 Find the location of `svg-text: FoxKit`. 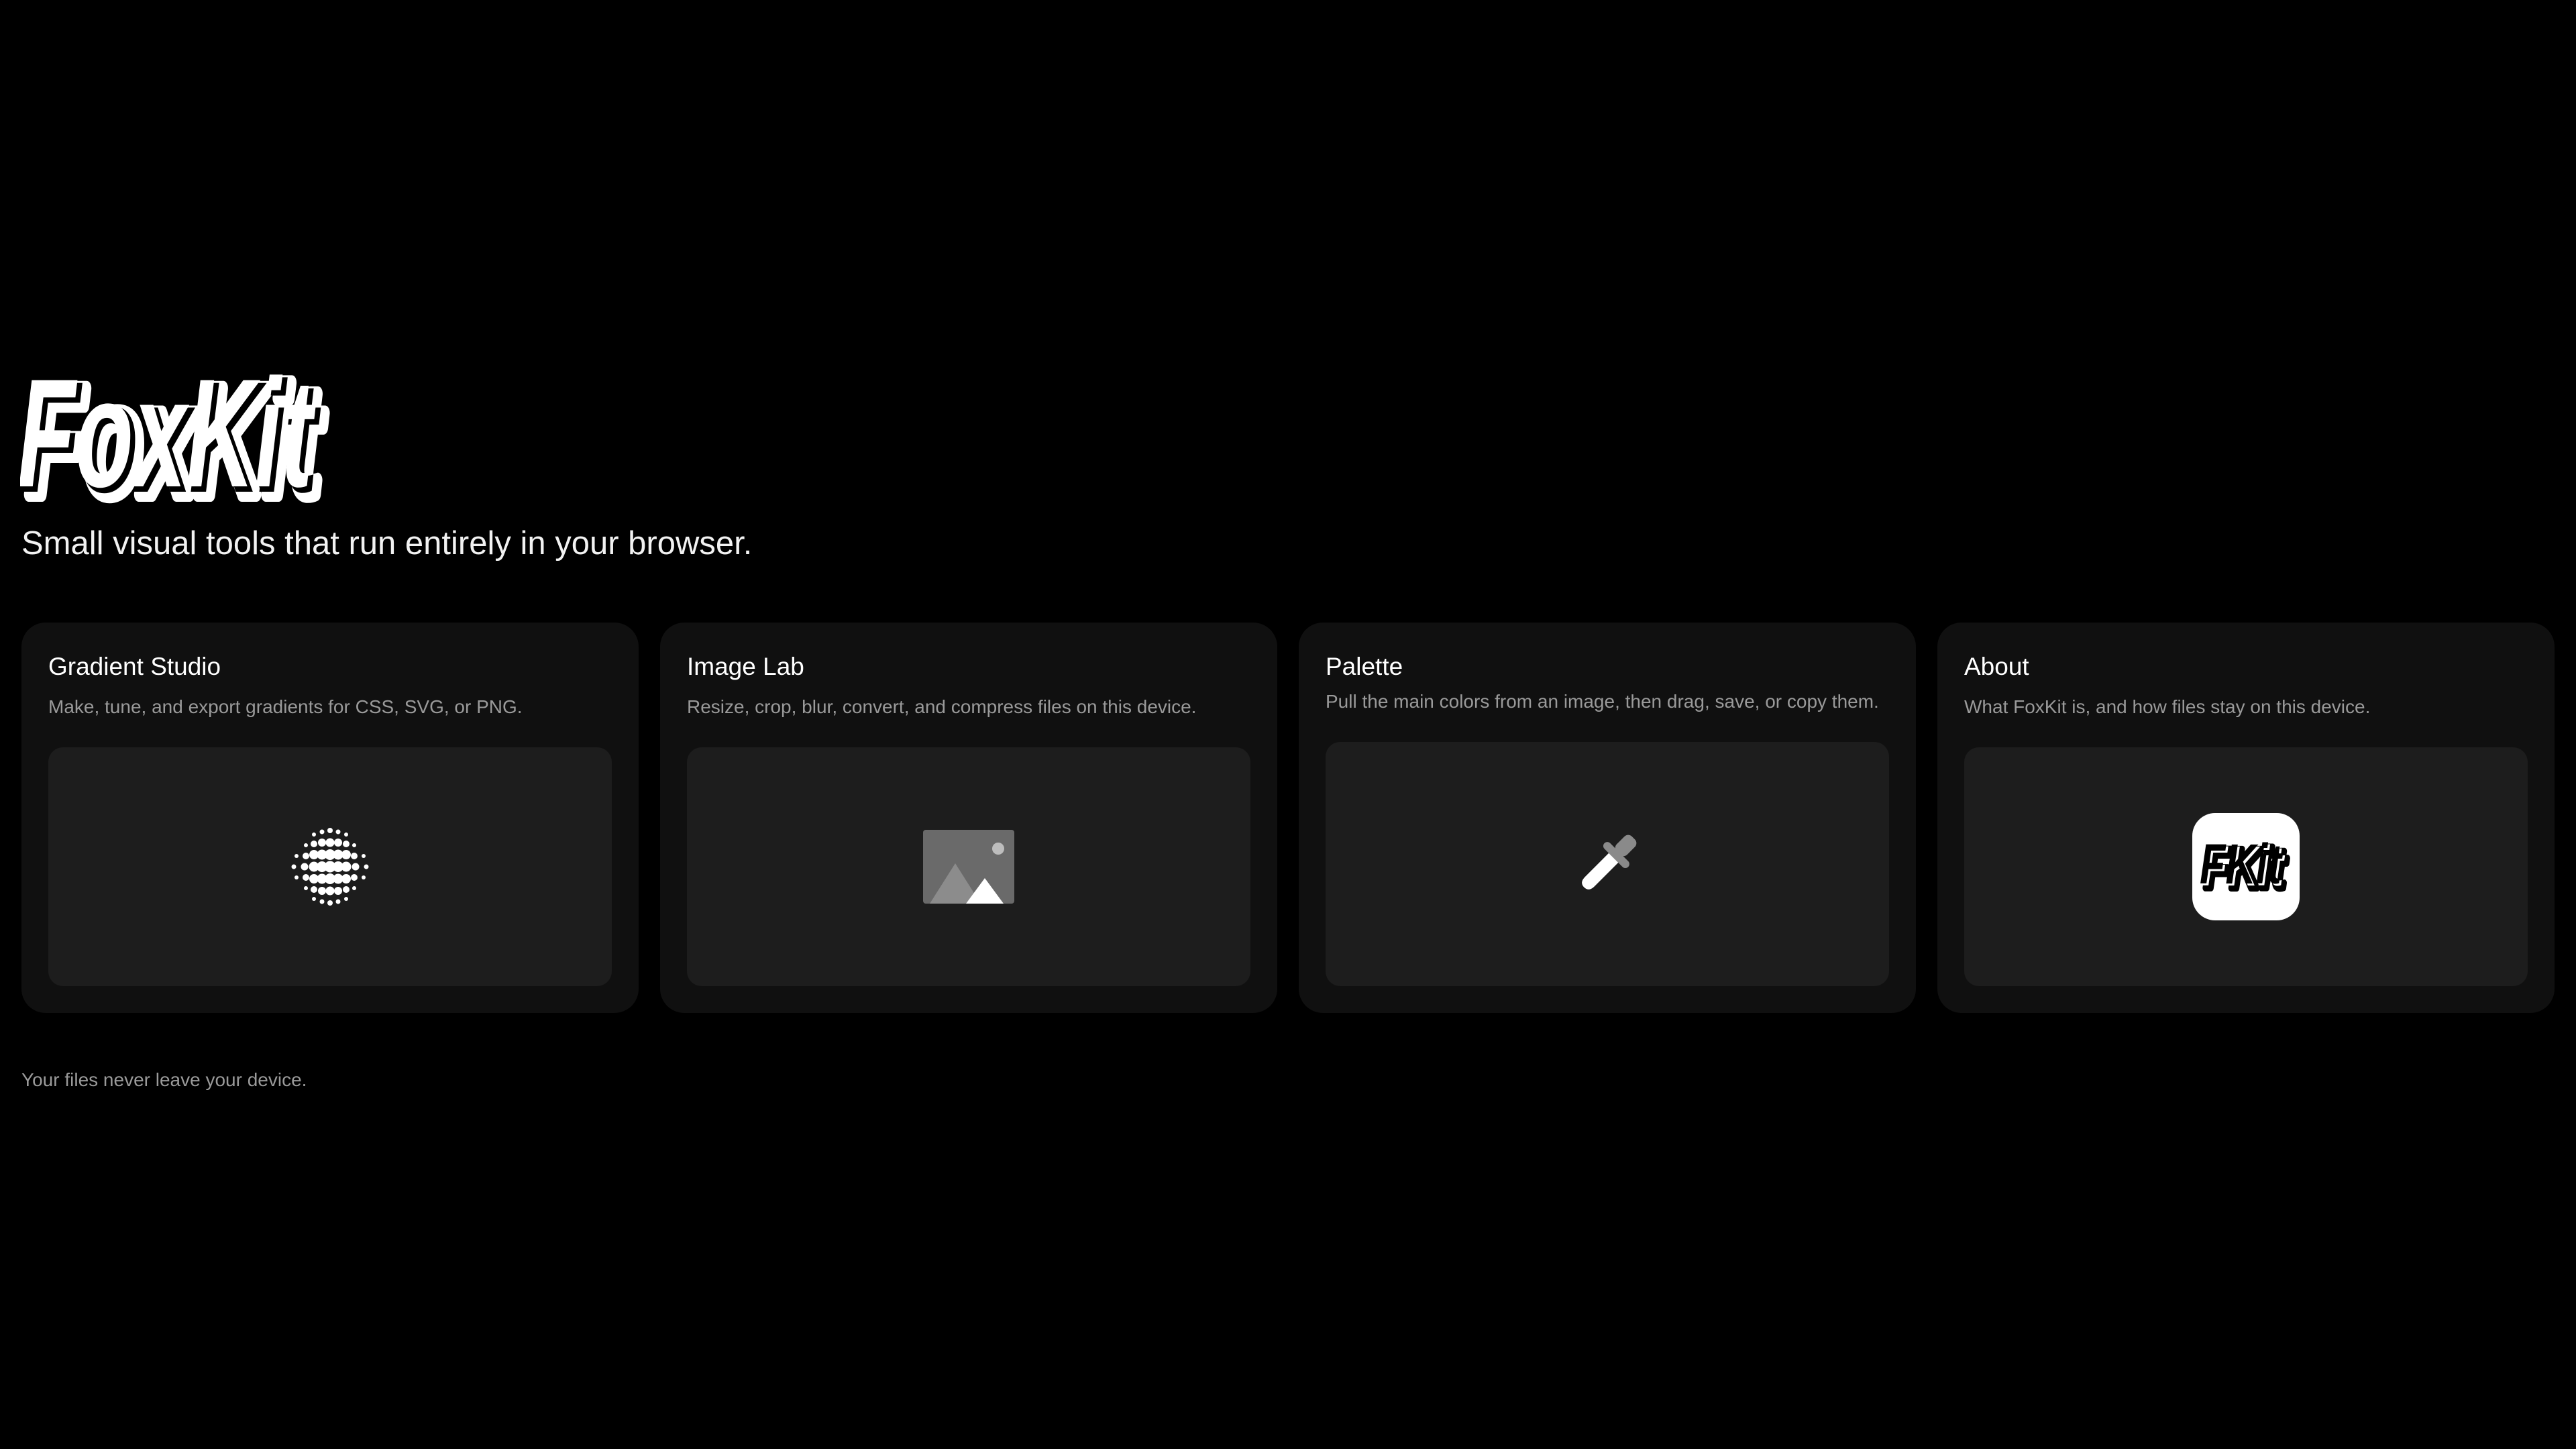

svg-text: FoxKit is located at coordinates (168, 429).